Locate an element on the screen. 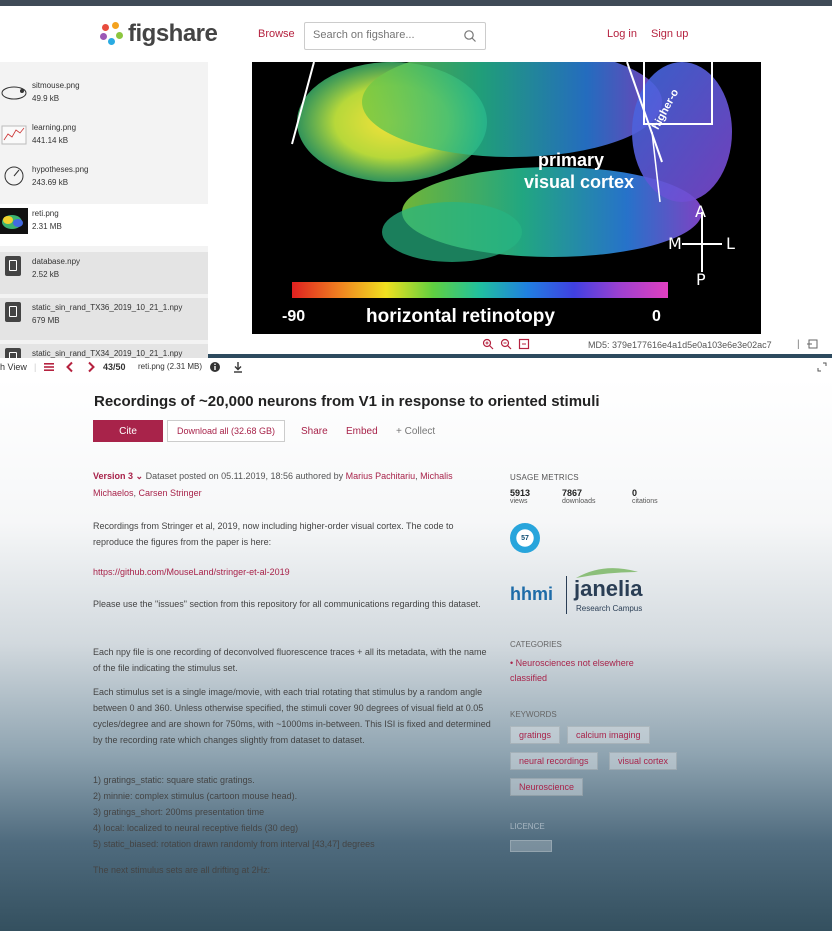 Image resolution: width=832 pixels, height=931 pixels. colorbar-min: -90 is located at coordinates (294, 316).